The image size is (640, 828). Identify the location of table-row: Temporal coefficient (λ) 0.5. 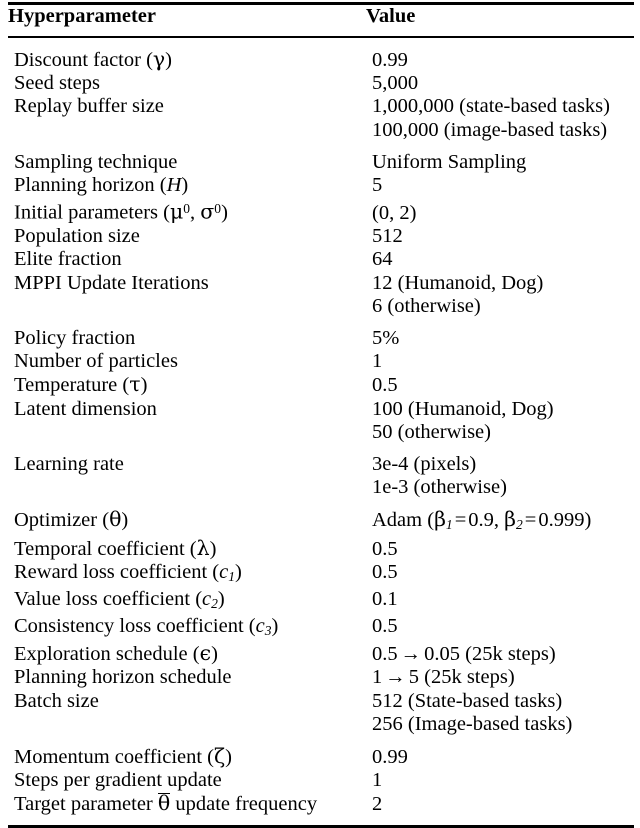
(321, 548).